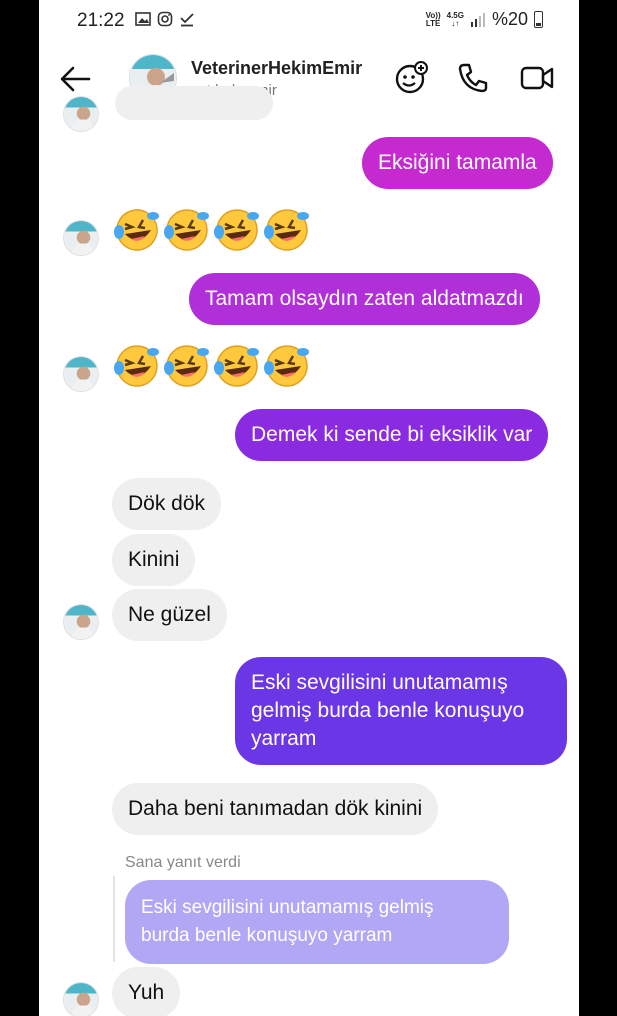  I want to click on status-notifications, so click(165, 19).